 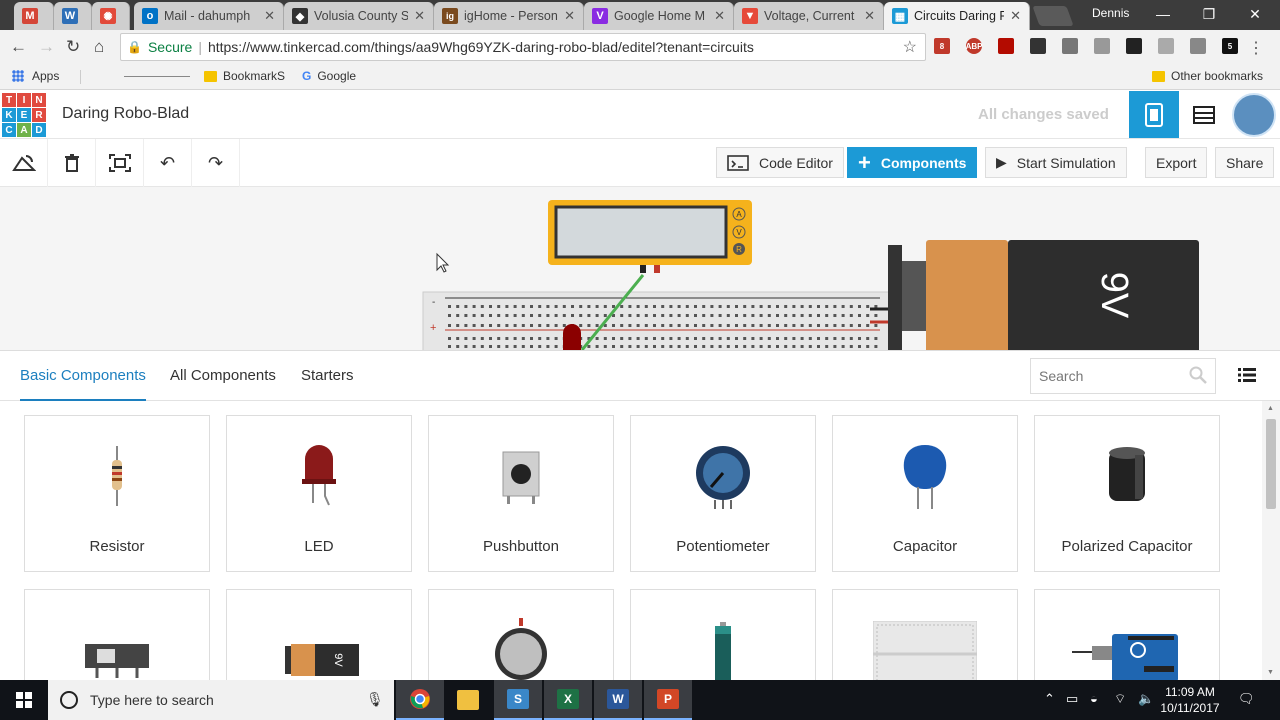 What do you see at coordinates (521, 635) in the screenshot?
I see `component-card-coin-cell` at bounding box center [521, 635].